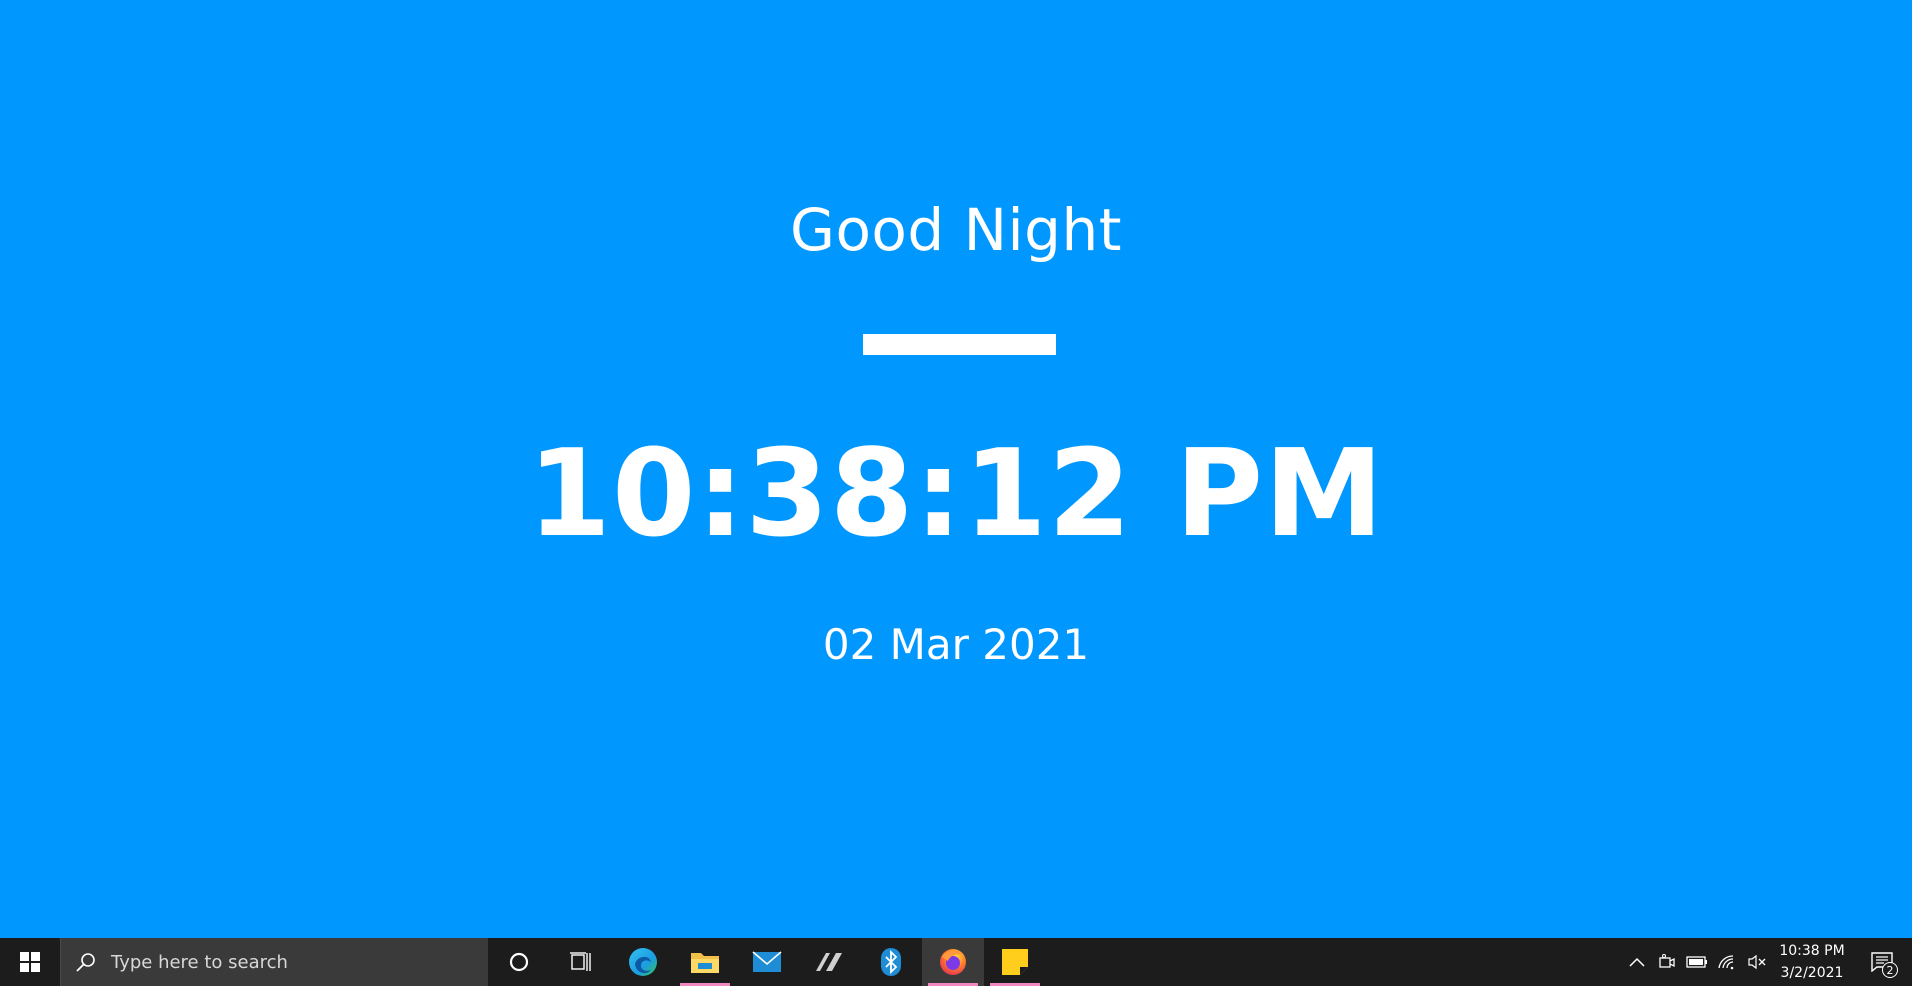 Image resolution: width=1912 pixels, height=986 pixels. I want to click on wifi-icon, so click(1726, 962).